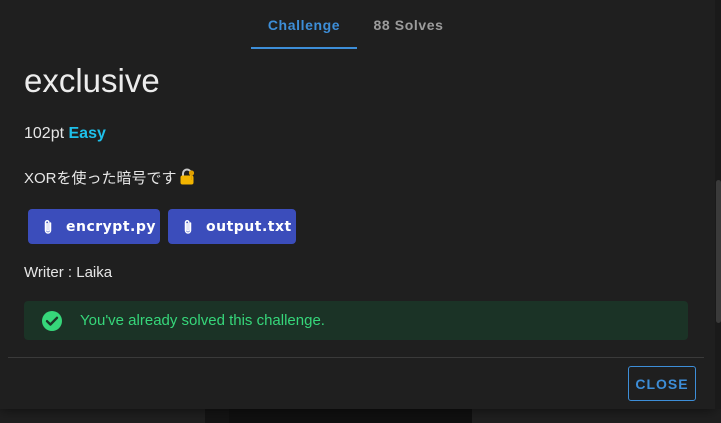 This screenshot has height=423, width=721. What do you see at coordinates (718, 251) in the screenshot?
I see `scrollbar-thumb` at bounding box center [718, 251].